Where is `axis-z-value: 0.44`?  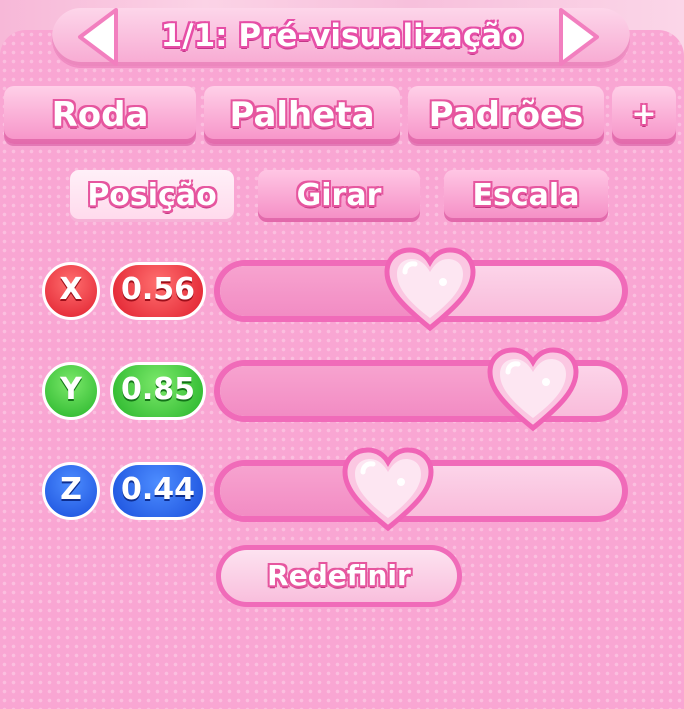 axis-z-value: 0.44 is located at coordinates (158, 491).